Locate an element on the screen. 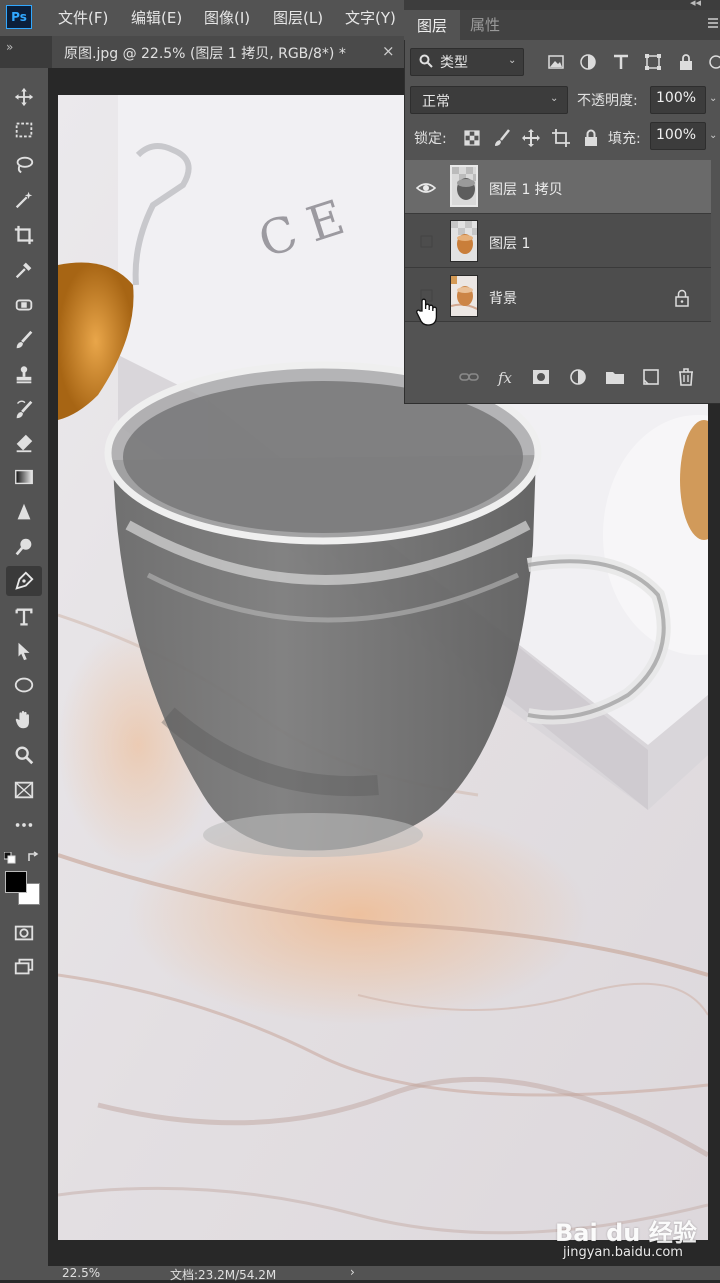 The width and height of the screenshot is (720, 1283). search-icon is located at coordinates (426, 61).